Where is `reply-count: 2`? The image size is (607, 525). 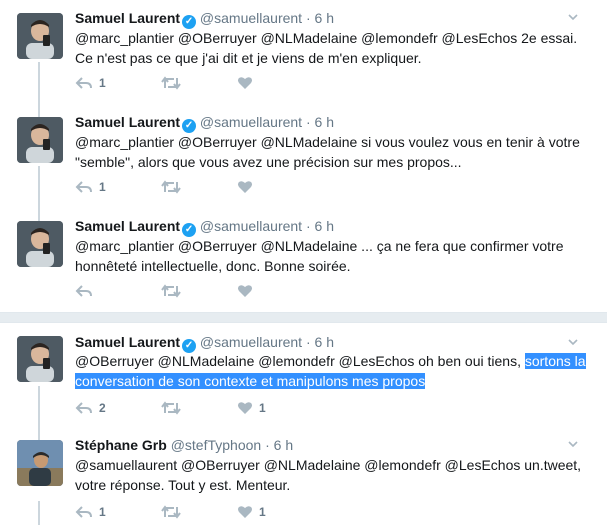 reply-count: 2 is located at coordinates (102, 408).